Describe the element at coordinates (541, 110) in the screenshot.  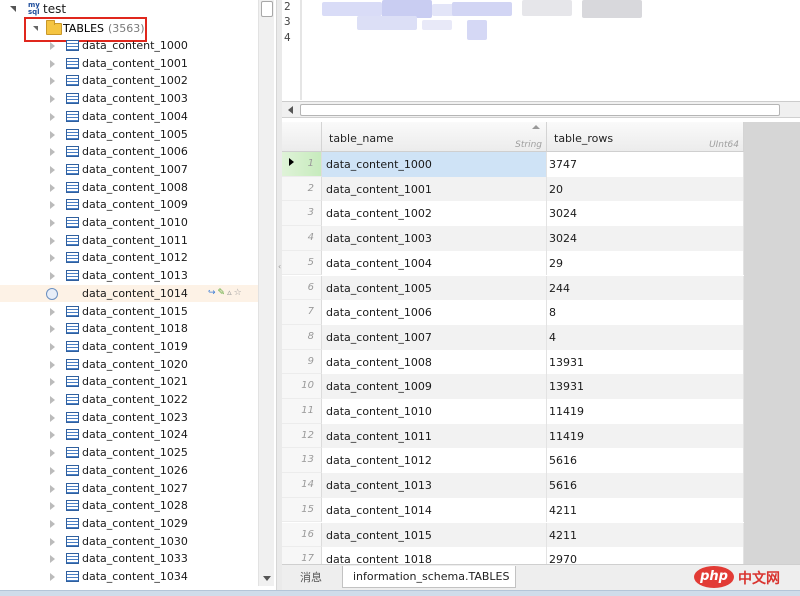
I see `editor-horizontal-scrollbar` at that location.